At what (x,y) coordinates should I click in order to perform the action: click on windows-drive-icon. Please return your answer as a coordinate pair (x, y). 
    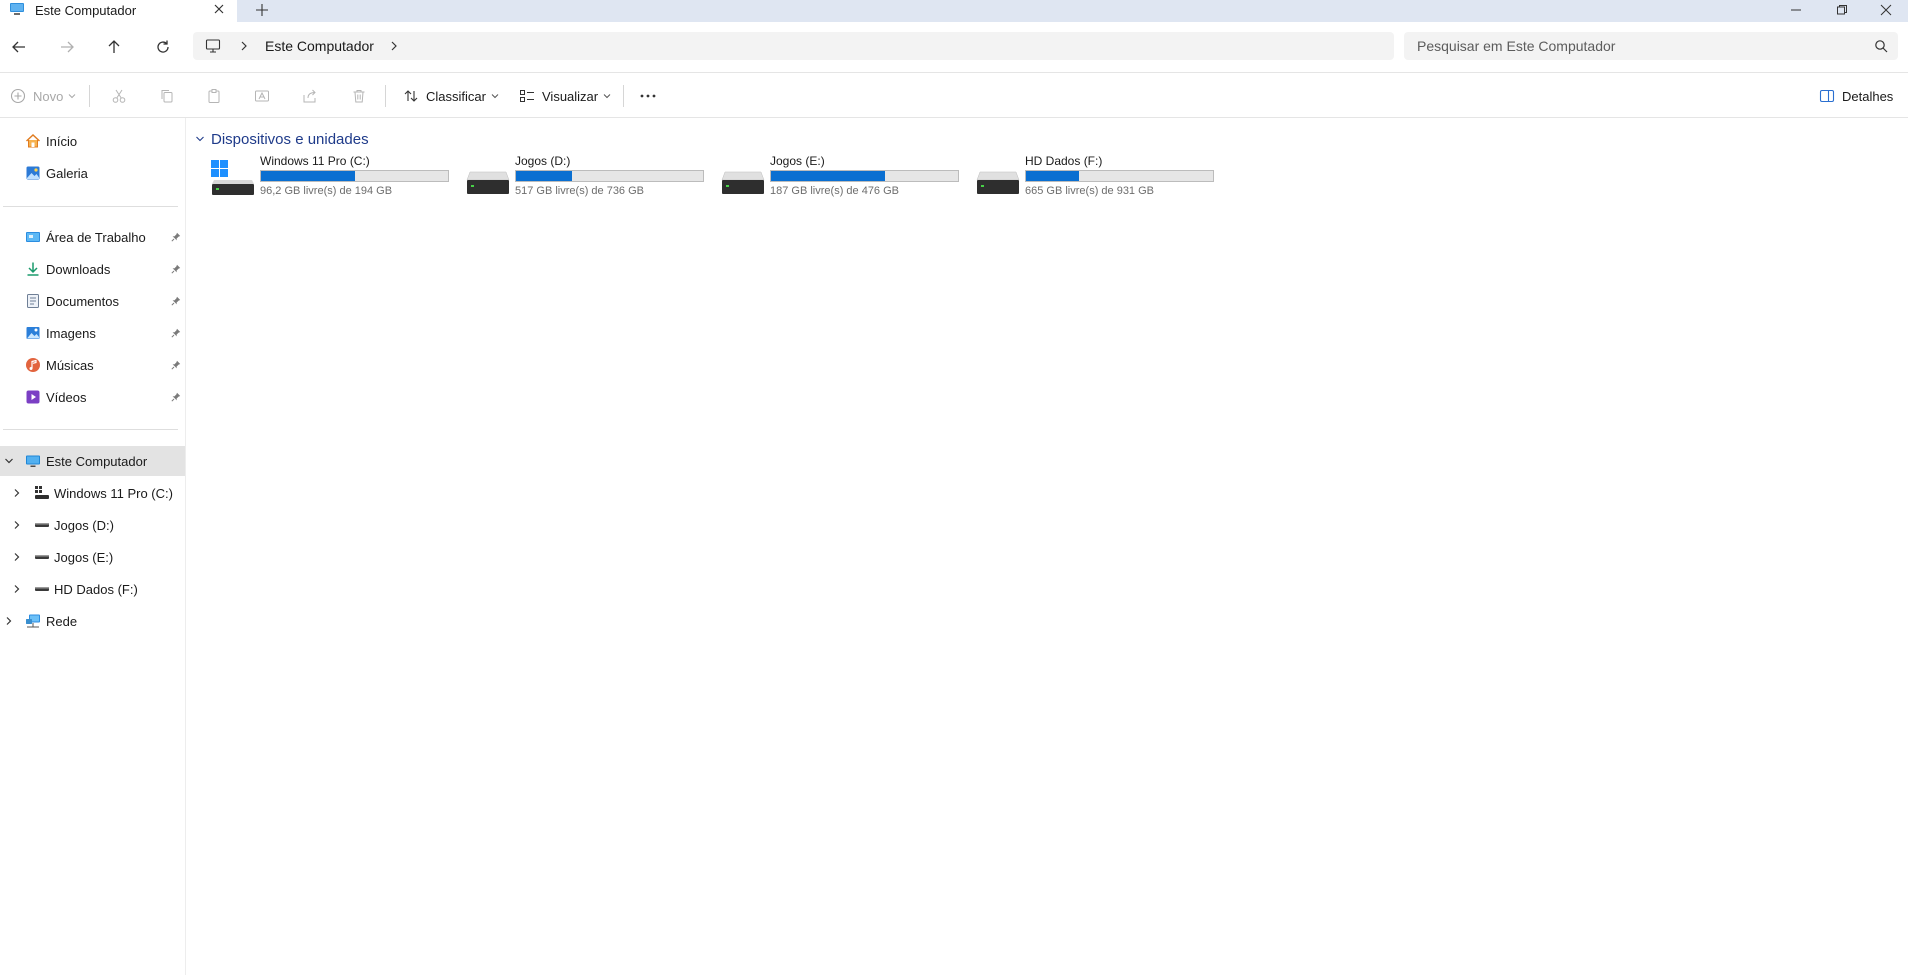
    Looking at the image, I should click on (42, 493).